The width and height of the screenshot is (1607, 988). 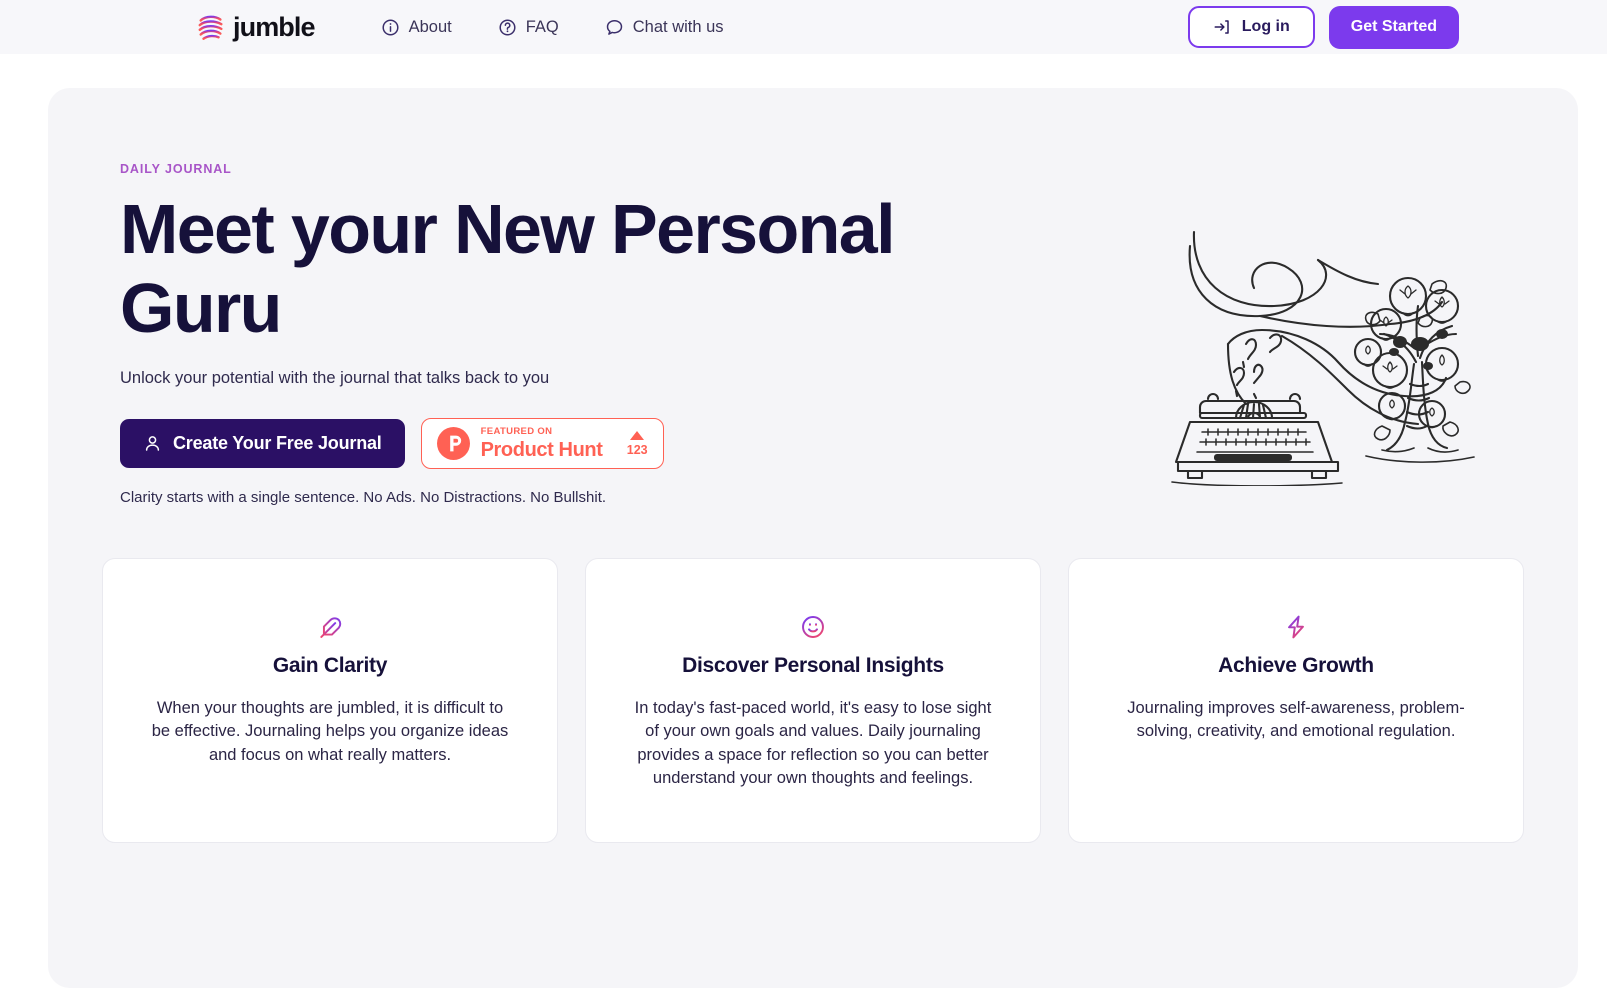 What do you see at coordinates (1296, 665) in the screenshot?
I see `feature-title: Achieve Growth` at bounding box center [1296, 665].